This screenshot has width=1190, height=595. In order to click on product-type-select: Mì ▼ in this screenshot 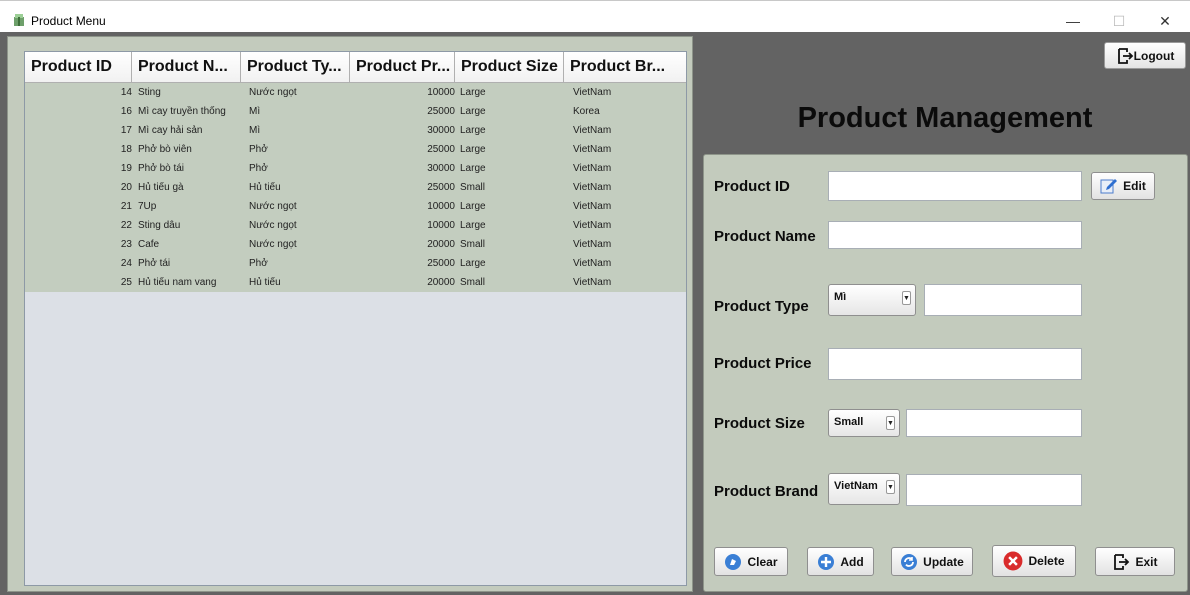, I will do `click(872, 300)`.